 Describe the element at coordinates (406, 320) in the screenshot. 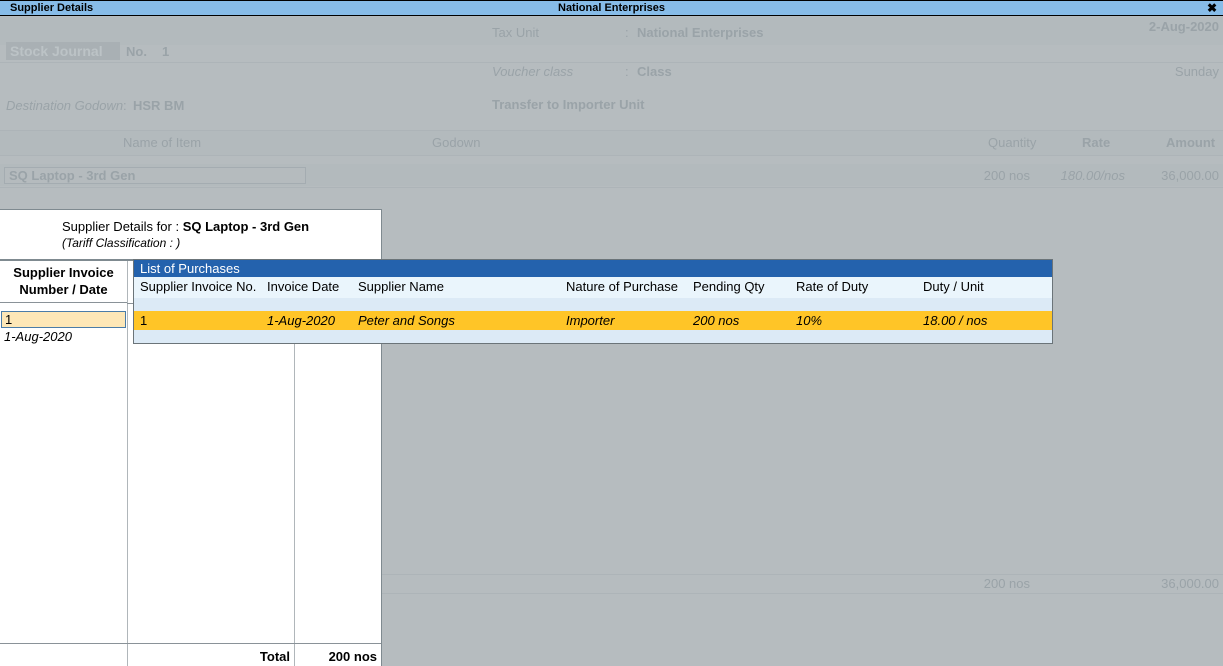

I see `cell-supplier-name: Peter and Songs` at that location.